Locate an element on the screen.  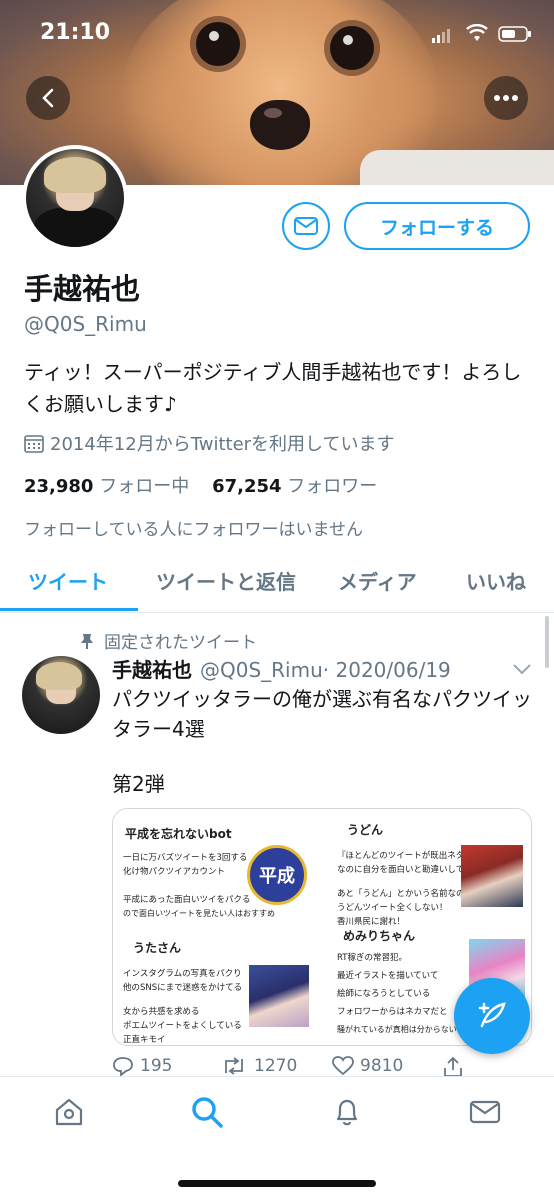
media-text: 『ほとんどのツイートが既出ネタ』 is located at coordinates (405, 856).